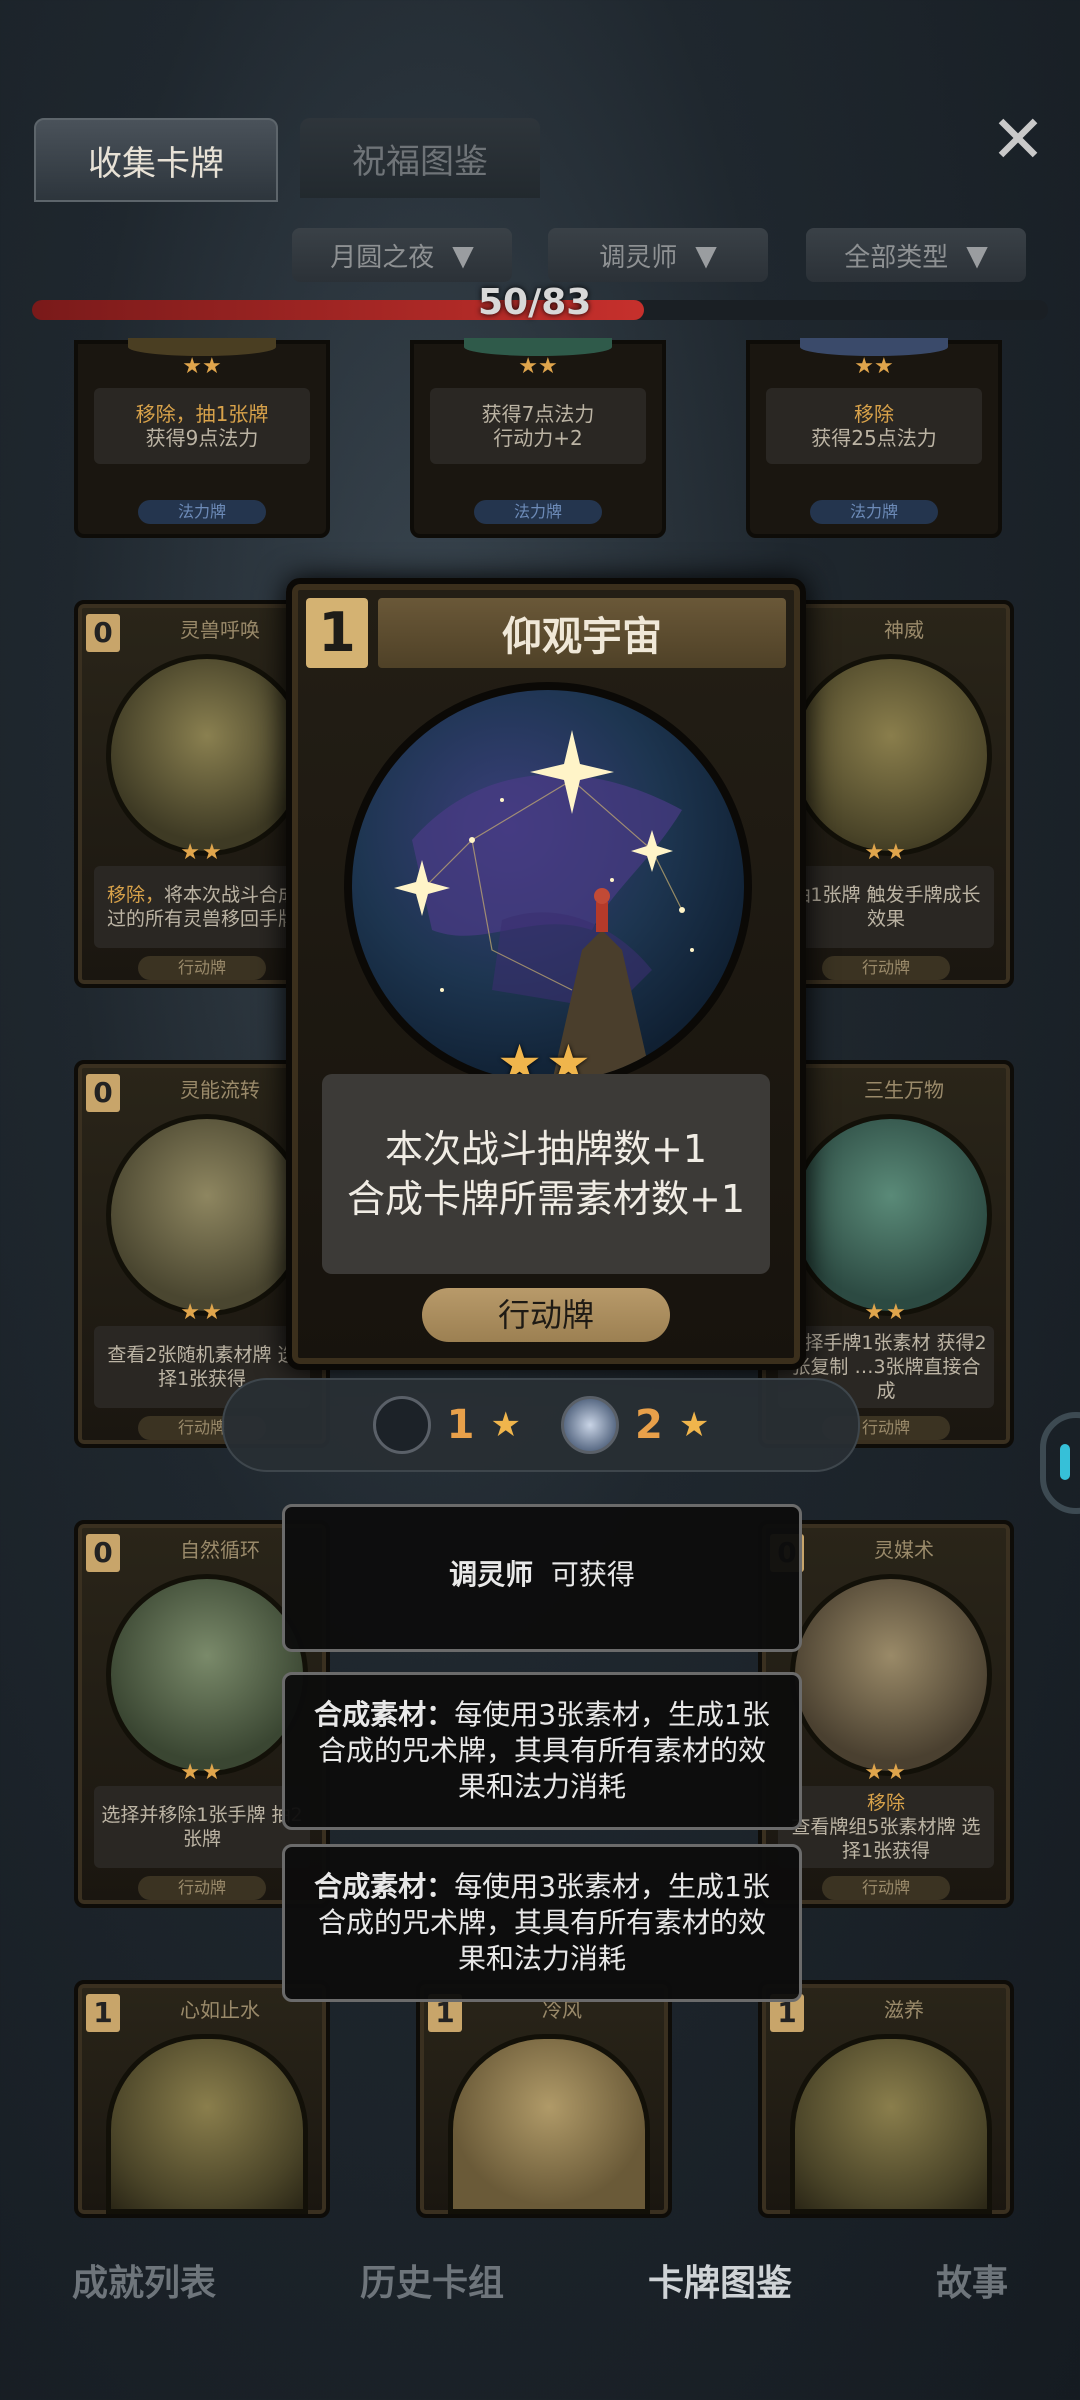 This screenshot has height=2400, width=1080. I want to click on card-desc-highlight: 移除，, so click(135, 895).